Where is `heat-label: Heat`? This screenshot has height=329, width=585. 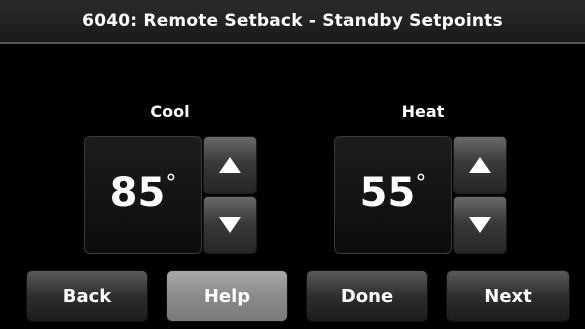 heat-label: Heat is located at coordinates (423, 111).